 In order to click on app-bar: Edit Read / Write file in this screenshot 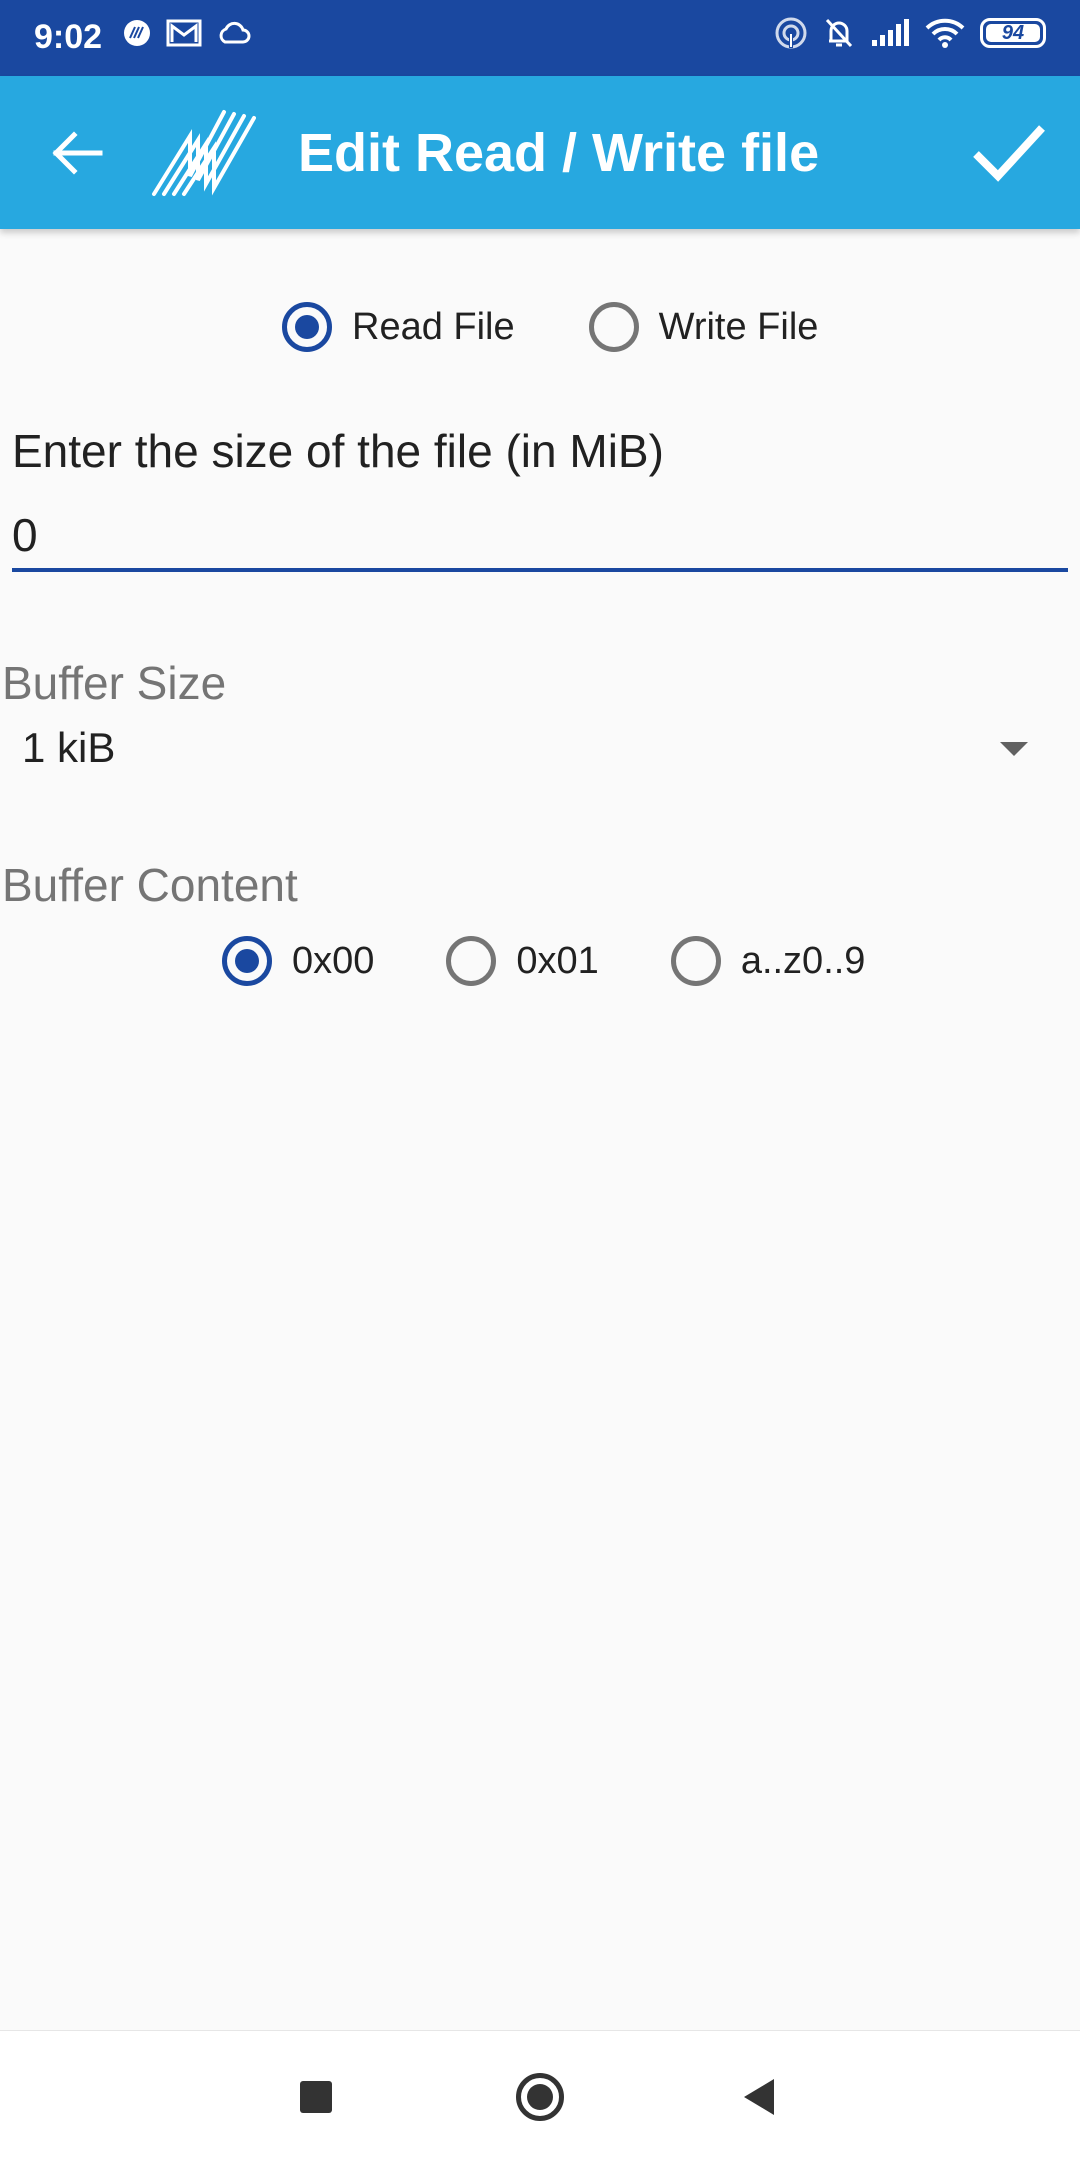, I will do `click(540, 152)`.